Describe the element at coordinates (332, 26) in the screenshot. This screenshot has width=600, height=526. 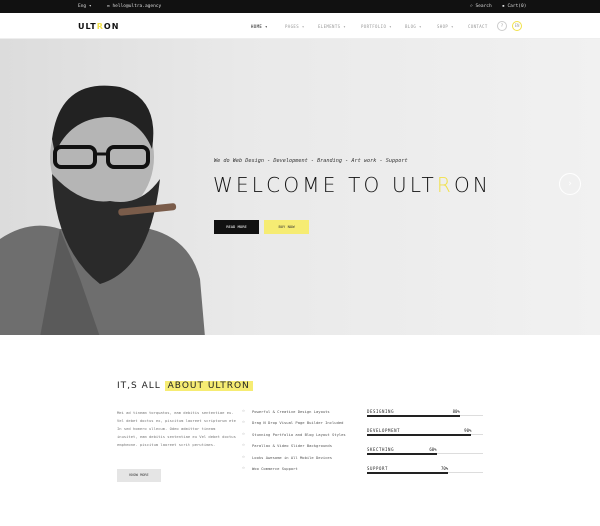
I see `nav-elements: ELEMENTS ▾` at that location.